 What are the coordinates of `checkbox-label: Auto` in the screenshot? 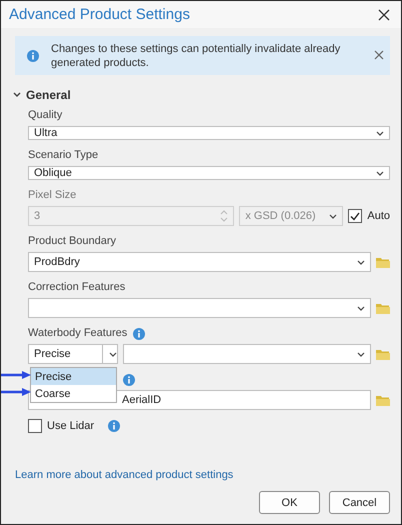 It's located at (378, 216).